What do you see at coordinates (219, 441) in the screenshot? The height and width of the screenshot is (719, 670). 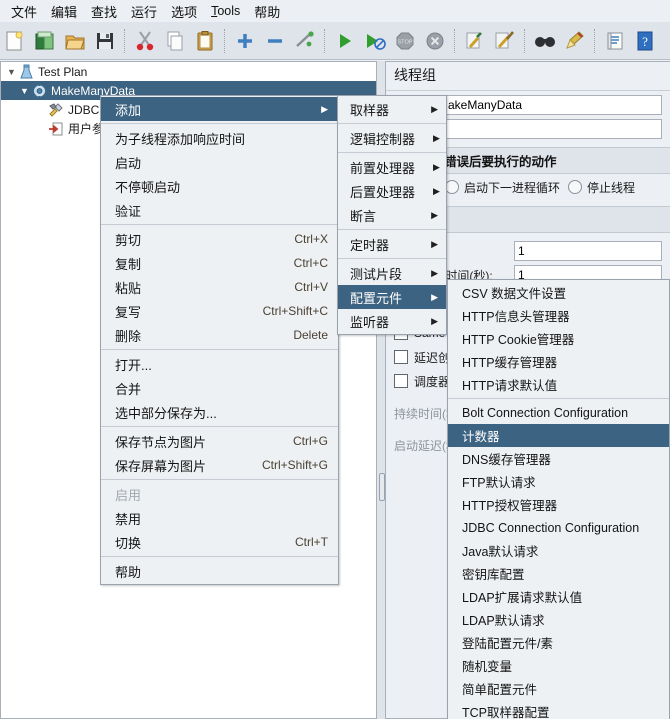 I see `menu-item-save-node-as-image: 保存节点为图片 Ctrl+G` at bounding box center [219, 441].